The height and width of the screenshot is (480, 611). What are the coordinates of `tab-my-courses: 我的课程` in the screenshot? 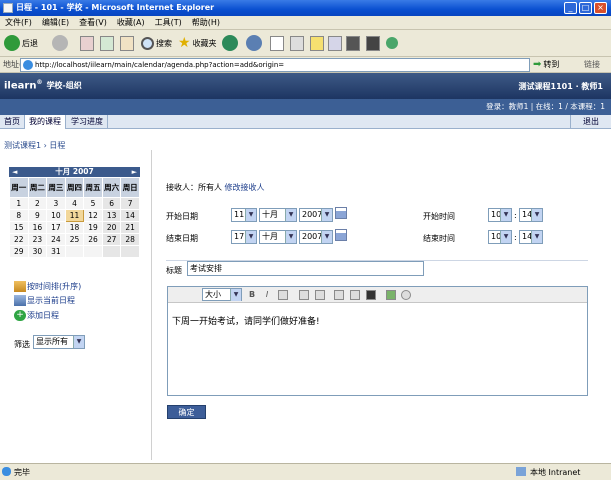 It's located at (45, 122).